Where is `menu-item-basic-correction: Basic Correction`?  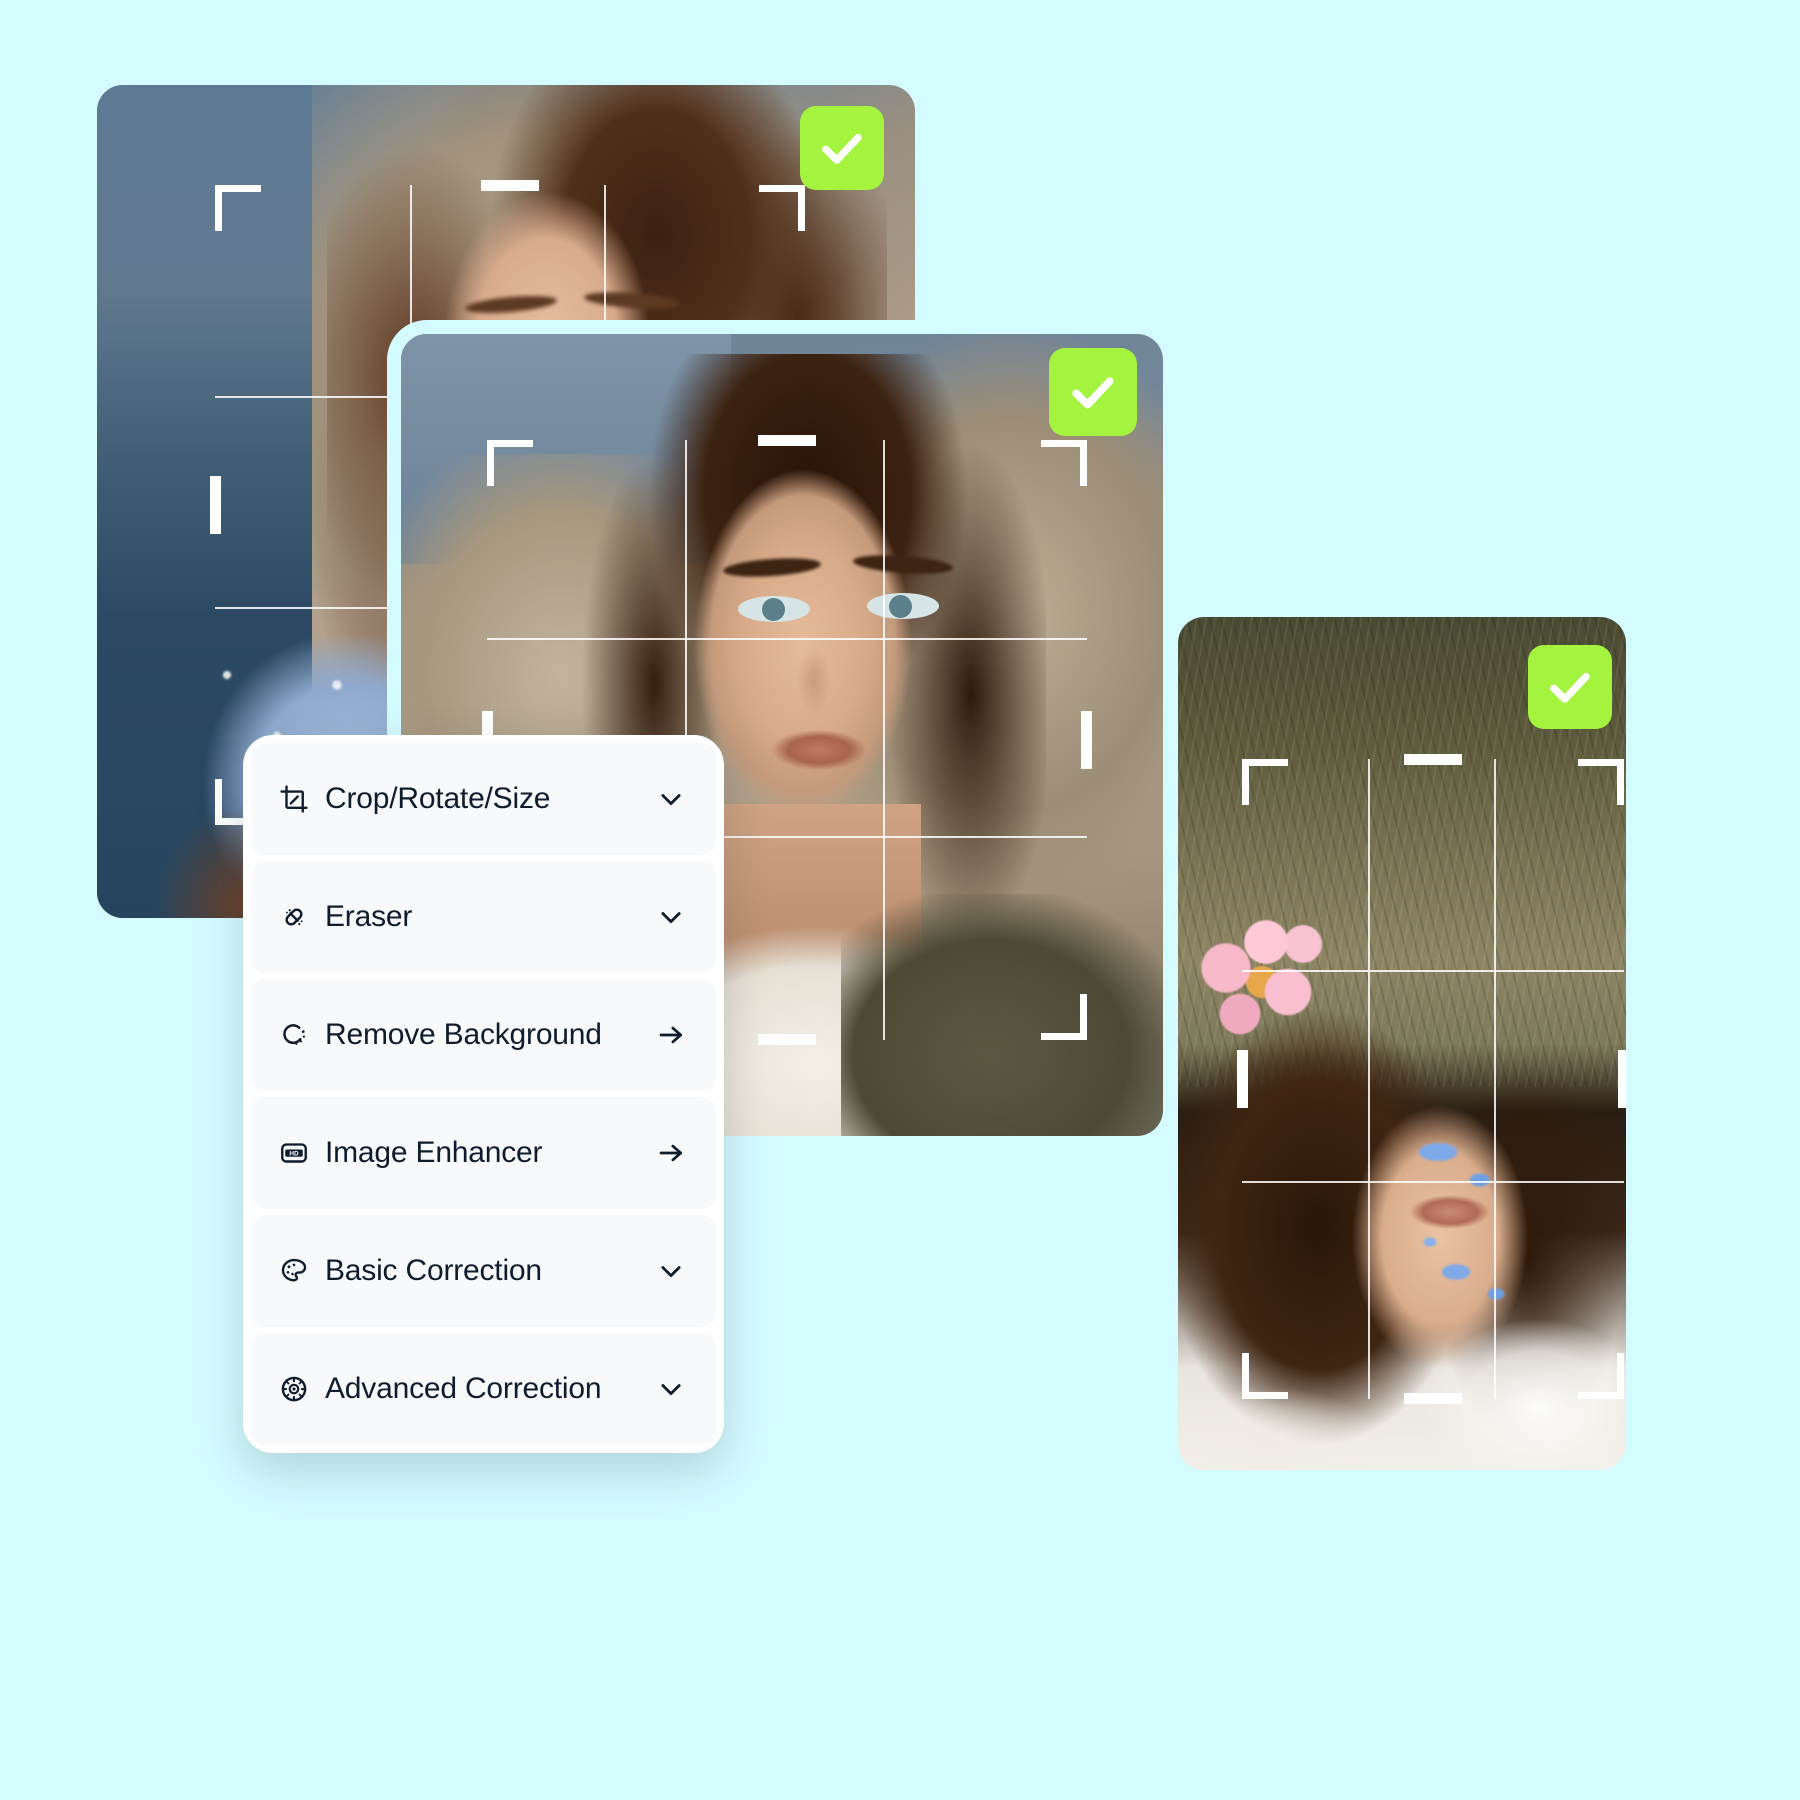
menu-item-basic-correction: Basic Correction is located at coordinates (483, 1271).